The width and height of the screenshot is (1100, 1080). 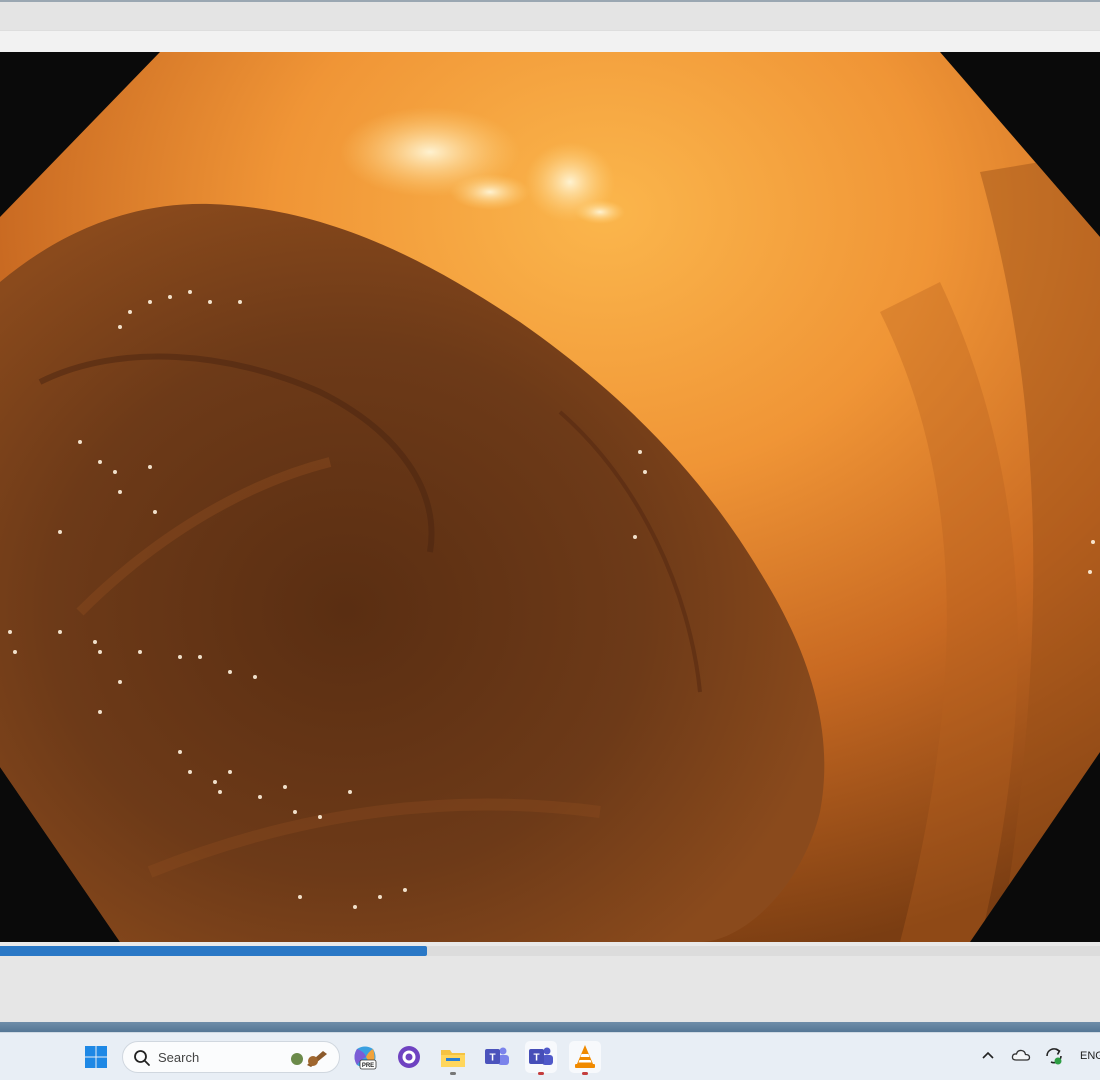 I want to click on vlc-icon, so click(x=585, y=1058).